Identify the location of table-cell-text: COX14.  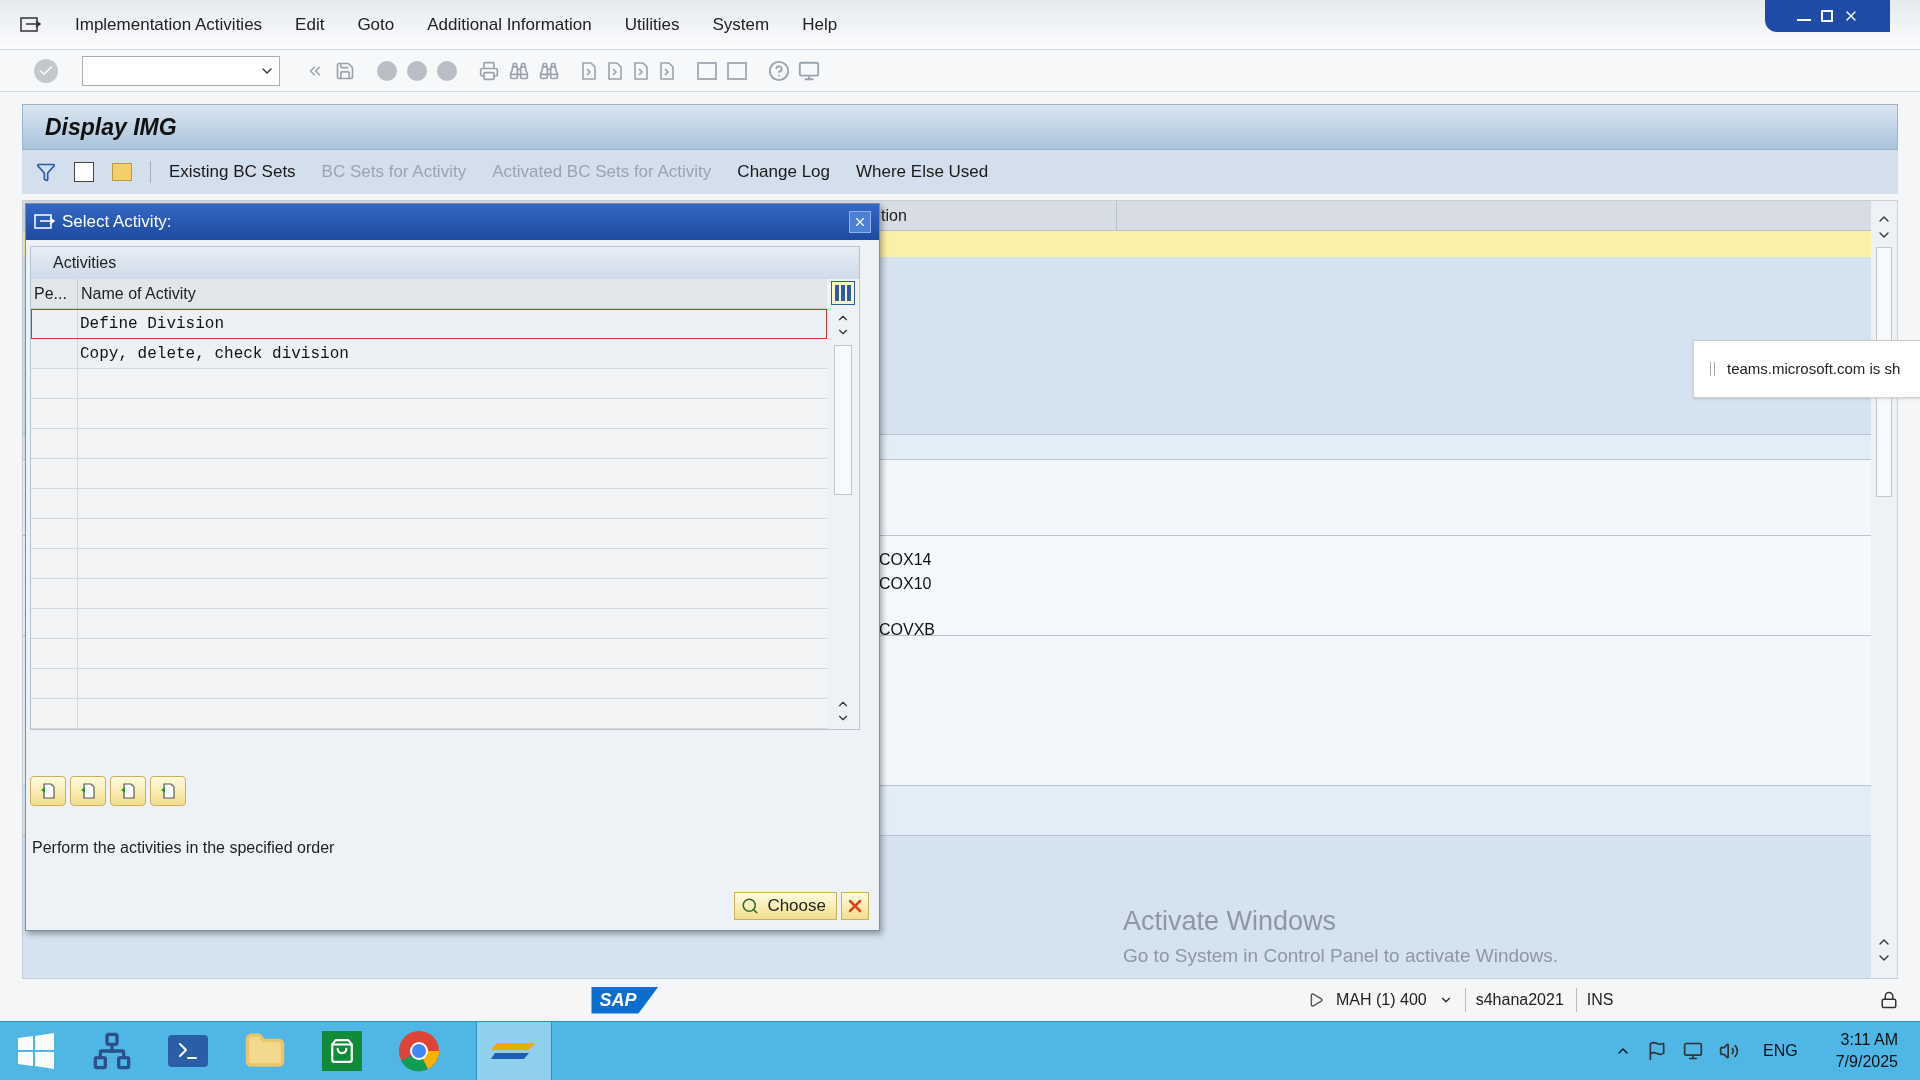
(906, 560).